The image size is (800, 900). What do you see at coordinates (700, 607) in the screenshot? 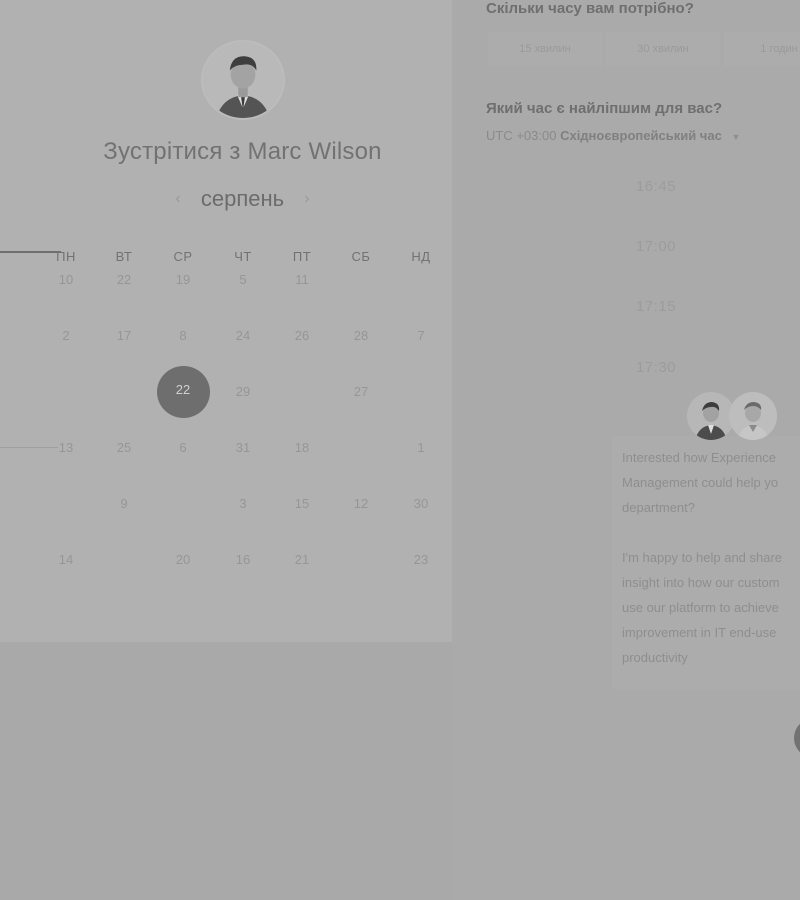
I see `card-text-line: use our platform to achieve` at bounding box center [700, 607].